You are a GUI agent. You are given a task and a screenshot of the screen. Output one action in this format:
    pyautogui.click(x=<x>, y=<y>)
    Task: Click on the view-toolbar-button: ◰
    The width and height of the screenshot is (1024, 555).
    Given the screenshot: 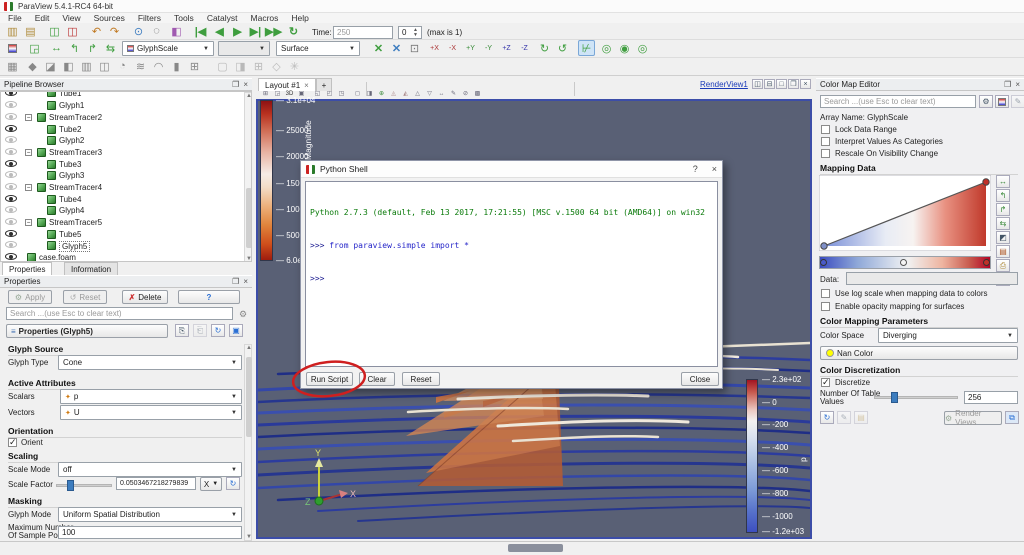 What is the action you would take?
    pyautogui.click(x=329, y=94)
    